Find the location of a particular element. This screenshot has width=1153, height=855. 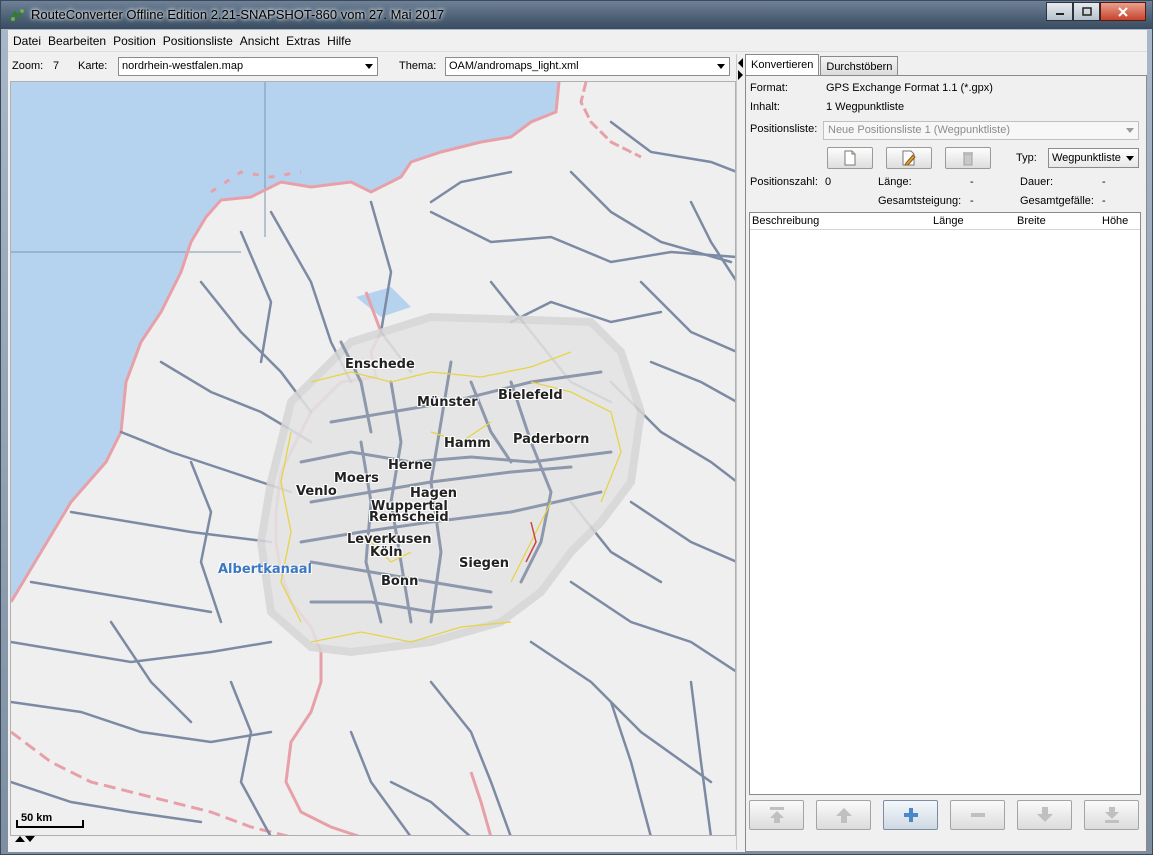

plus-icon is located at coordinates (910, 815).